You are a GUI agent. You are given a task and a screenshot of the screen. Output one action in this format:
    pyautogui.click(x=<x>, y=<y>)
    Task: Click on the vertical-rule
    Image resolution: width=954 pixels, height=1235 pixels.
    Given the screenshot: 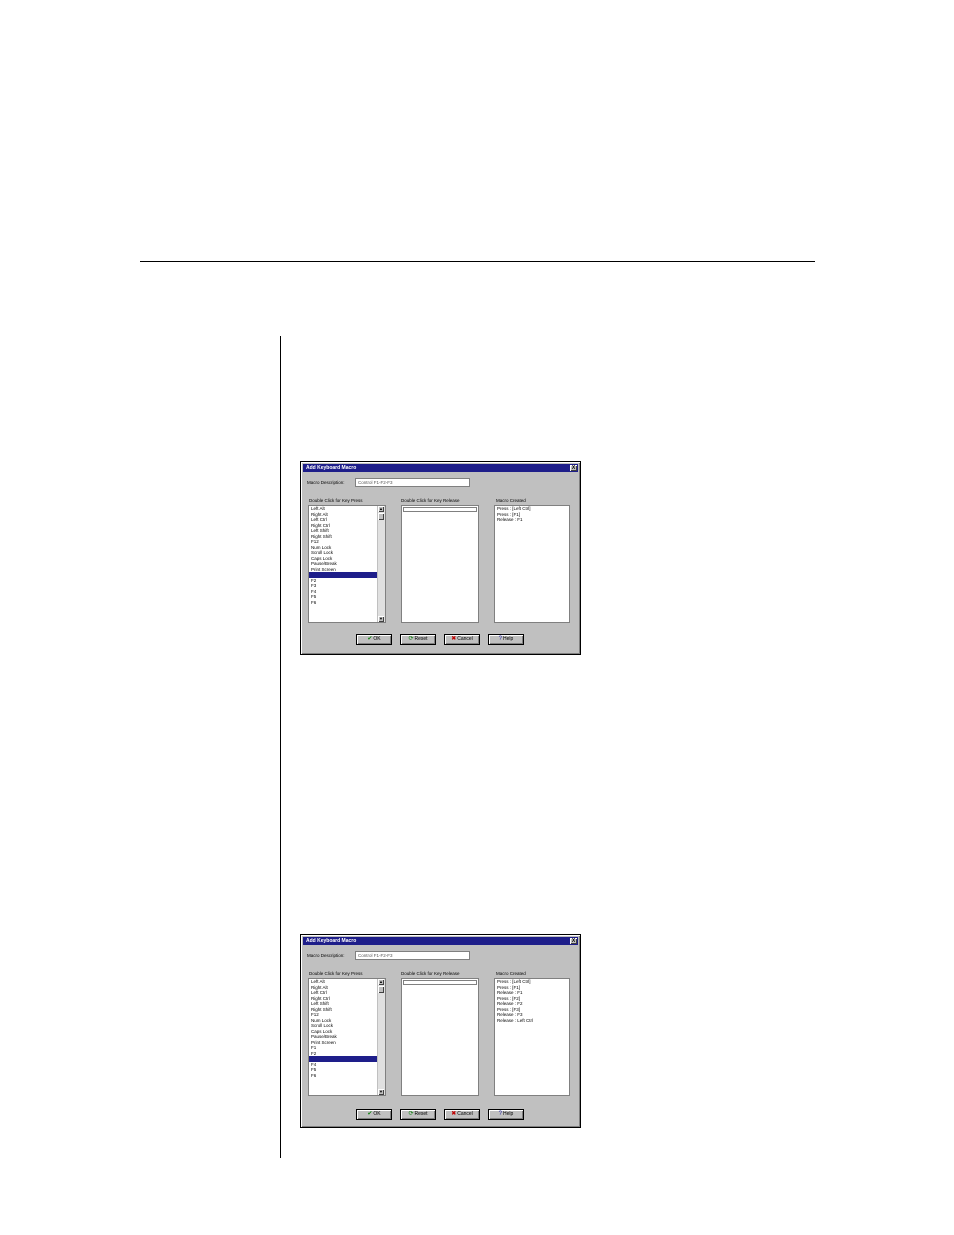 What is the action you would take?
    pyautogui.click(x=280, y=747)
    